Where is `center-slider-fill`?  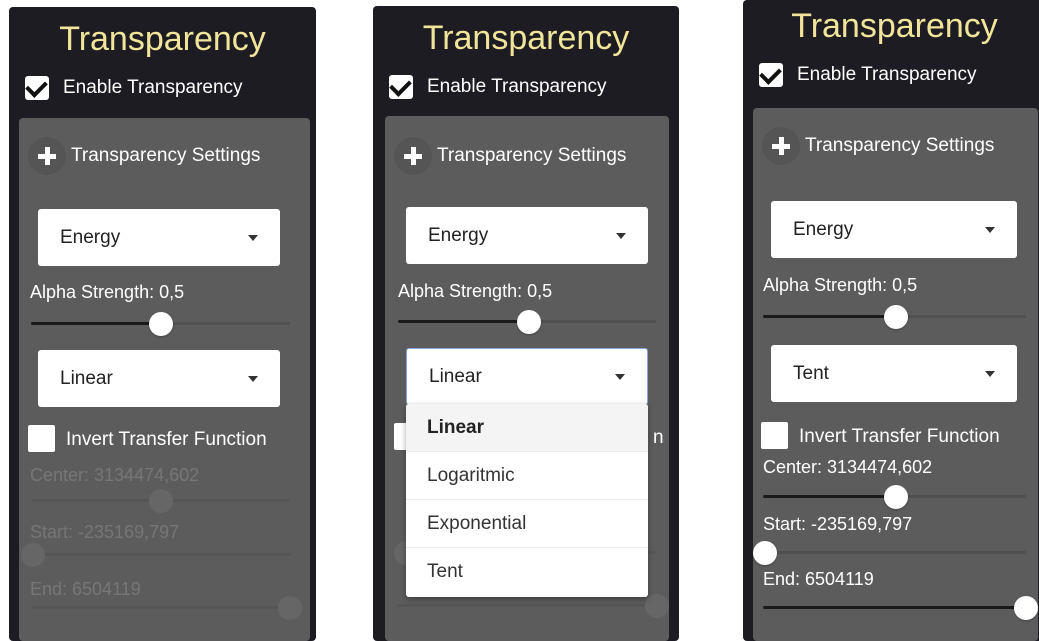
center-slider-fill is located at coordinates (829, 496).